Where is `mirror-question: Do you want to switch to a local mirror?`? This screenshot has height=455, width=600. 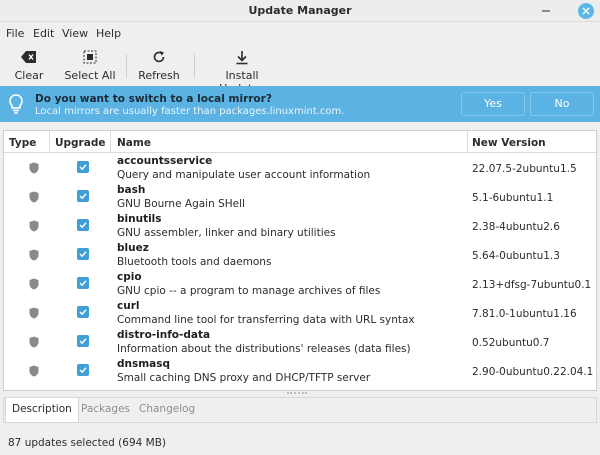
mirror-question: Do you want to switch to a local mirror? is located at coordinates (153, 99).